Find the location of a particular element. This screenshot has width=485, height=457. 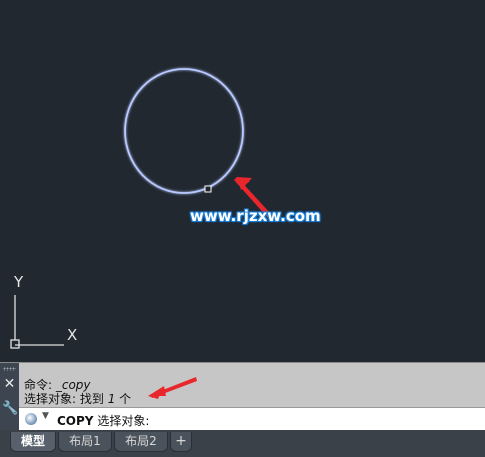

ucs-x-label: X is located at coordinates (72, 335).